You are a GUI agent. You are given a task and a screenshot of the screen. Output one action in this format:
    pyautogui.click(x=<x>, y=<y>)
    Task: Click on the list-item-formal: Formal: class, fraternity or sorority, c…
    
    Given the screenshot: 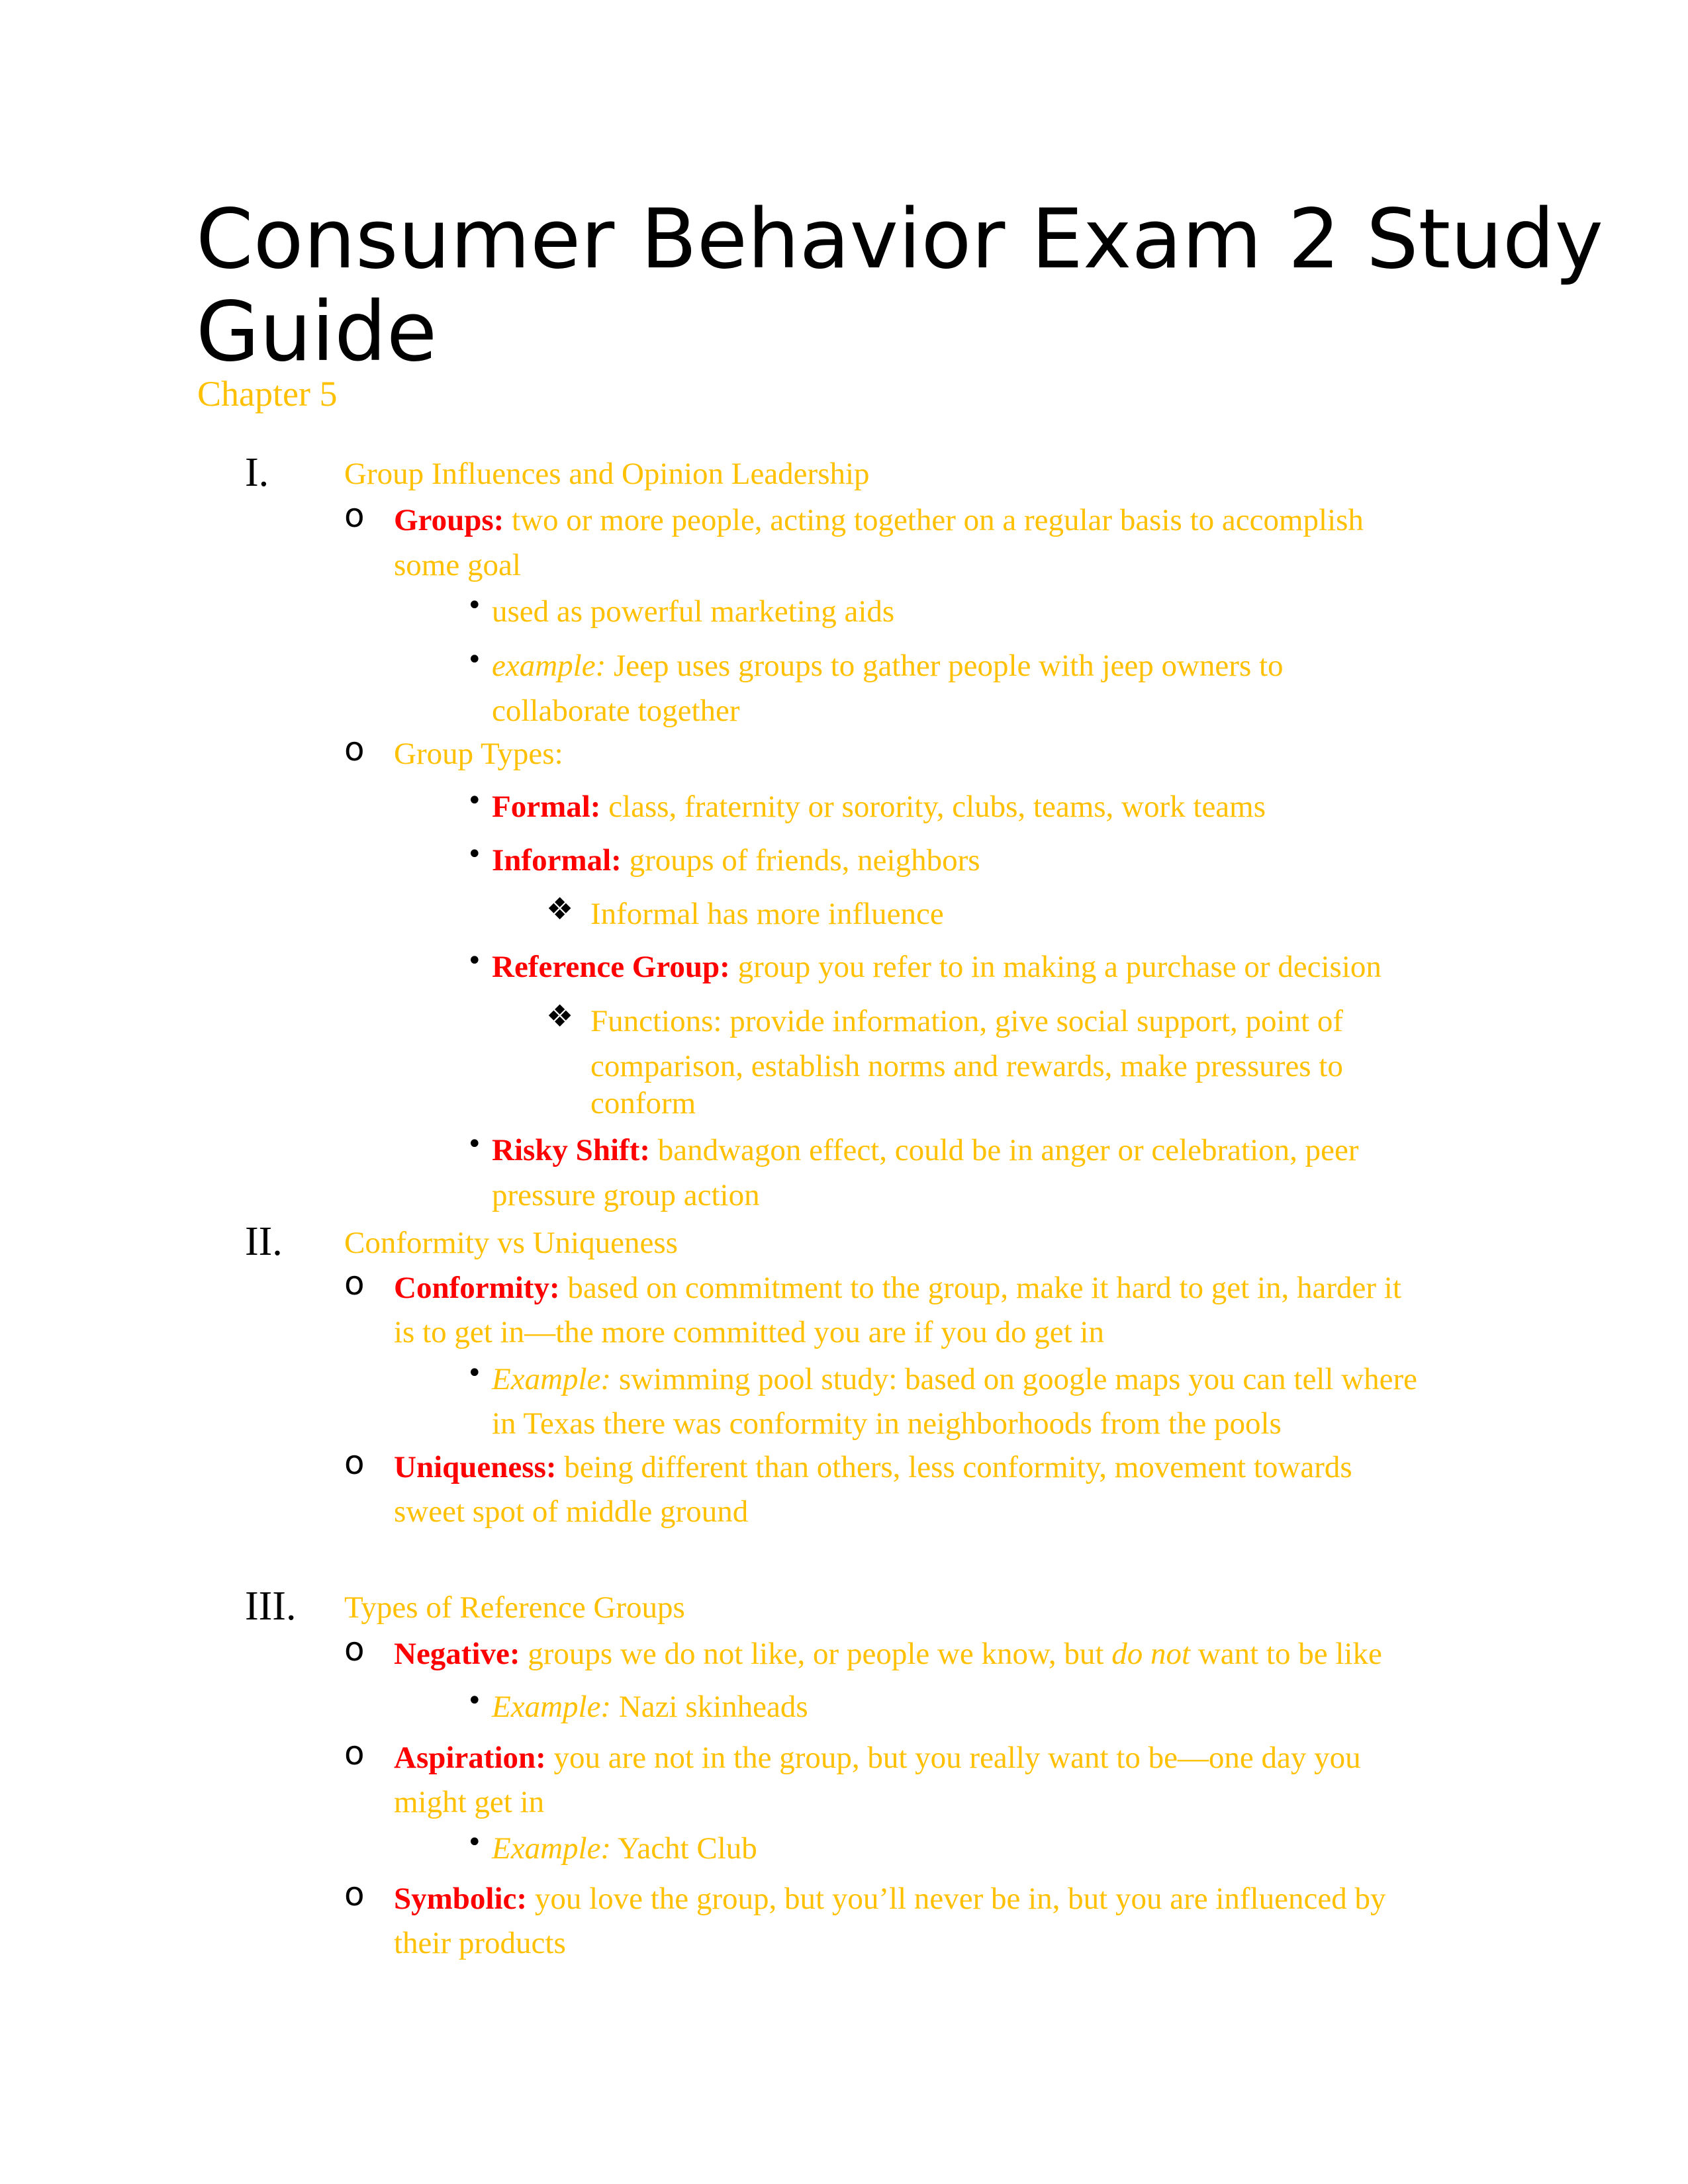 What is the action you would take?
    pyautogui.click(x=879, y=808)
    